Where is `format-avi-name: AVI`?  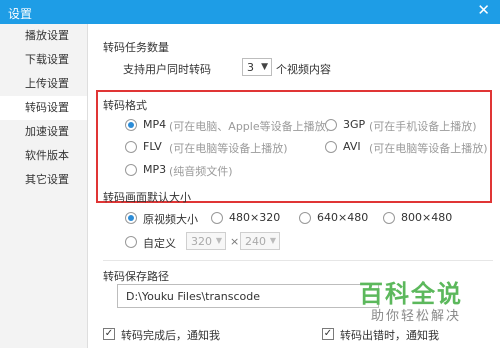
format-avi-name: AVI is located at coordinates (352, 146).